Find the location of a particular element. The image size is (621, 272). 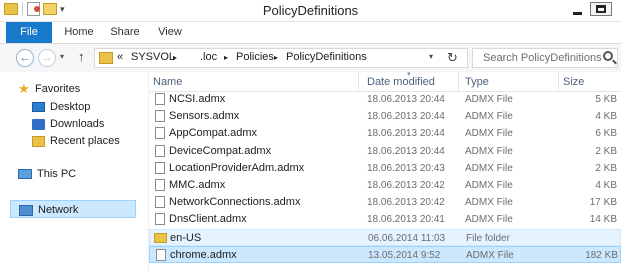

file-name: MMC.admx is located at coordinates (197, 185).